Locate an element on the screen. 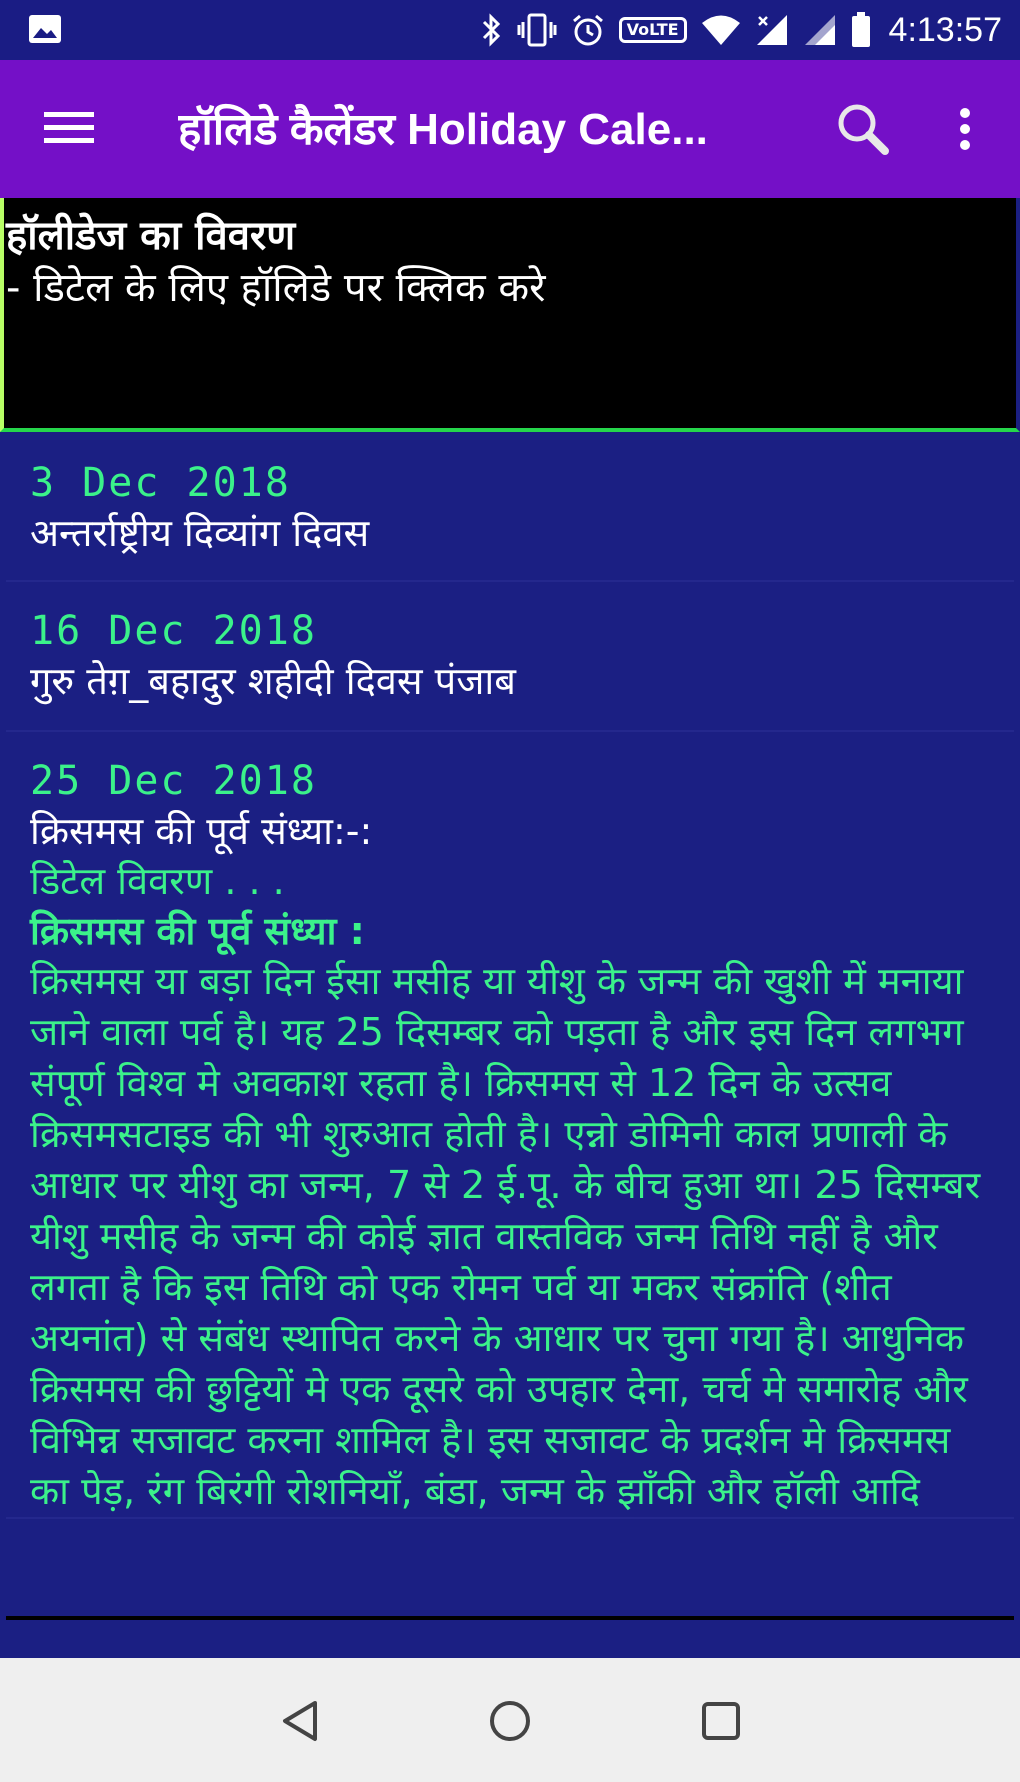 Image resolution: width=1020 pixels, height=1782 pixels. search-button is located at coordinates (863, 131).